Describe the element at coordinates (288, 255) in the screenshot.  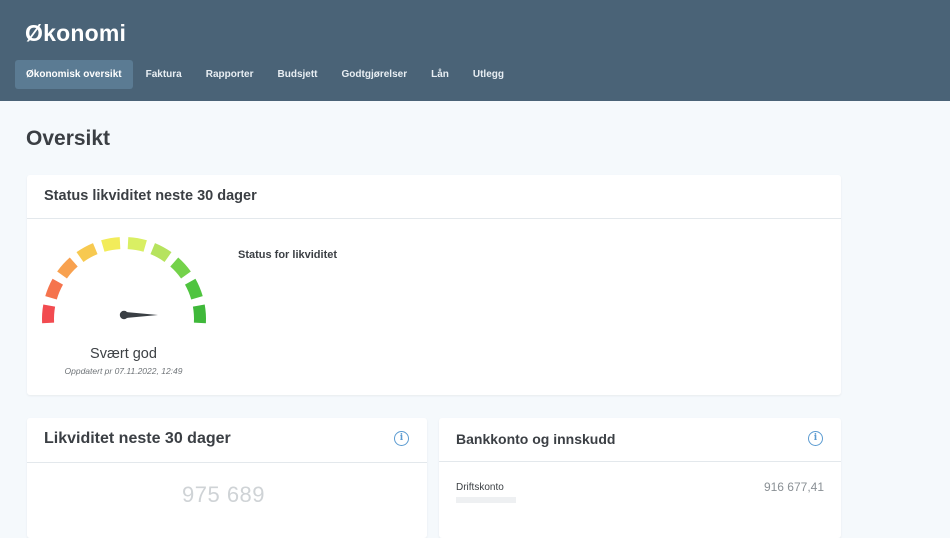
I see `status-subtitle: Status for likviditet` at that location.